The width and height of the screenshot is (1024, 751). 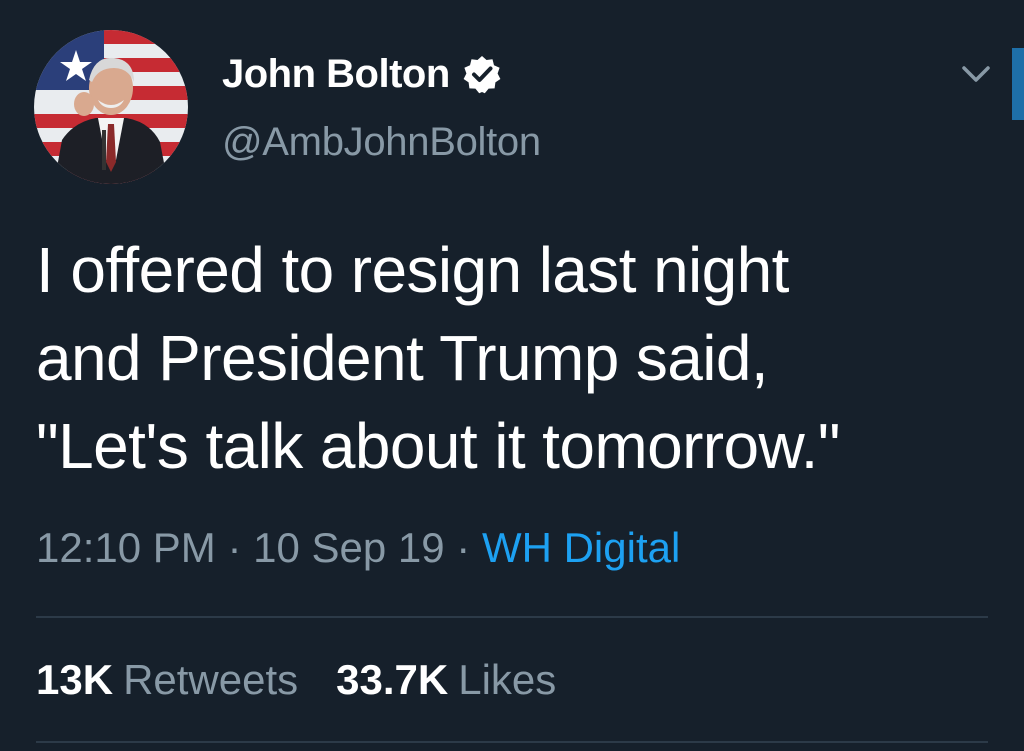 What do you see at coordinates (349, 547) in the screenshot?
I see `tweet-date: 10 Sep 19` at bounding box center [349, 547].